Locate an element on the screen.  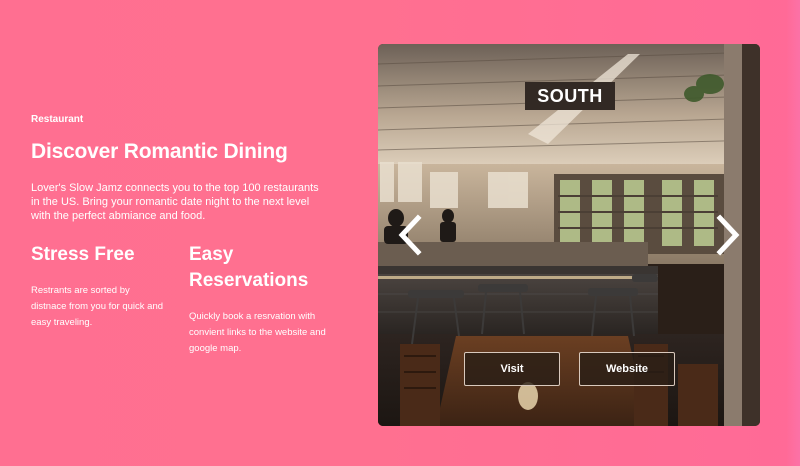
feature-title-stress-free: Stress Free is located at coordinates (83, 254).